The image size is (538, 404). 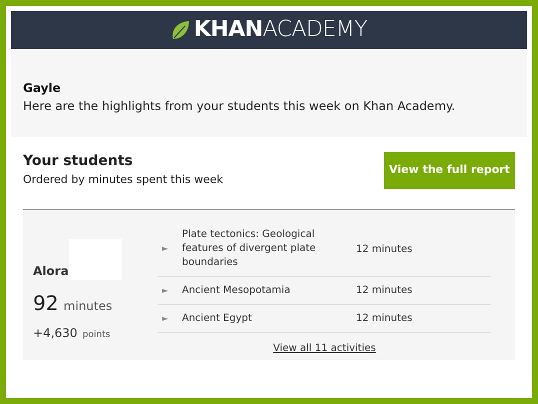 What do you see at coordinates (237, 291) in the screenshot?
I see `activity-title: Ancient Mesopotamia` at bounding box center [237, 291].